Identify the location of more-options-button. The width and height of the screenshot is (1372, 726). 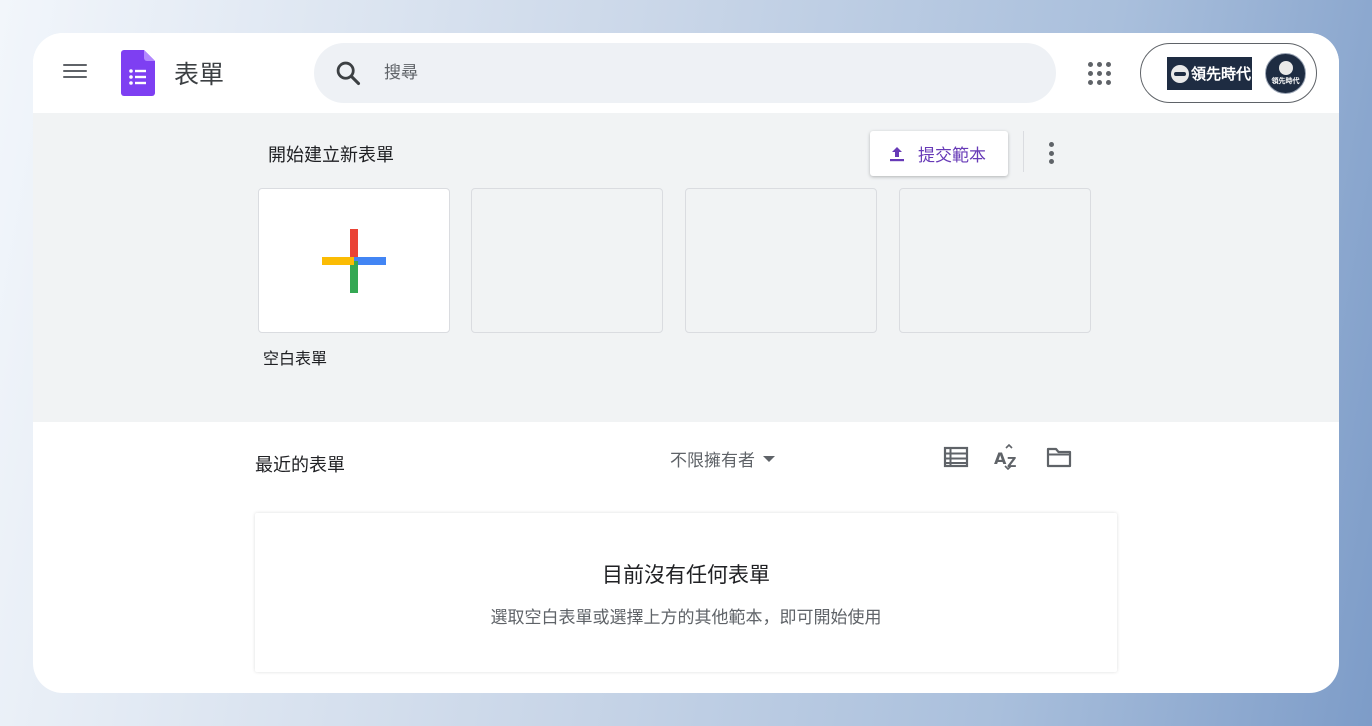
(1051, 153).